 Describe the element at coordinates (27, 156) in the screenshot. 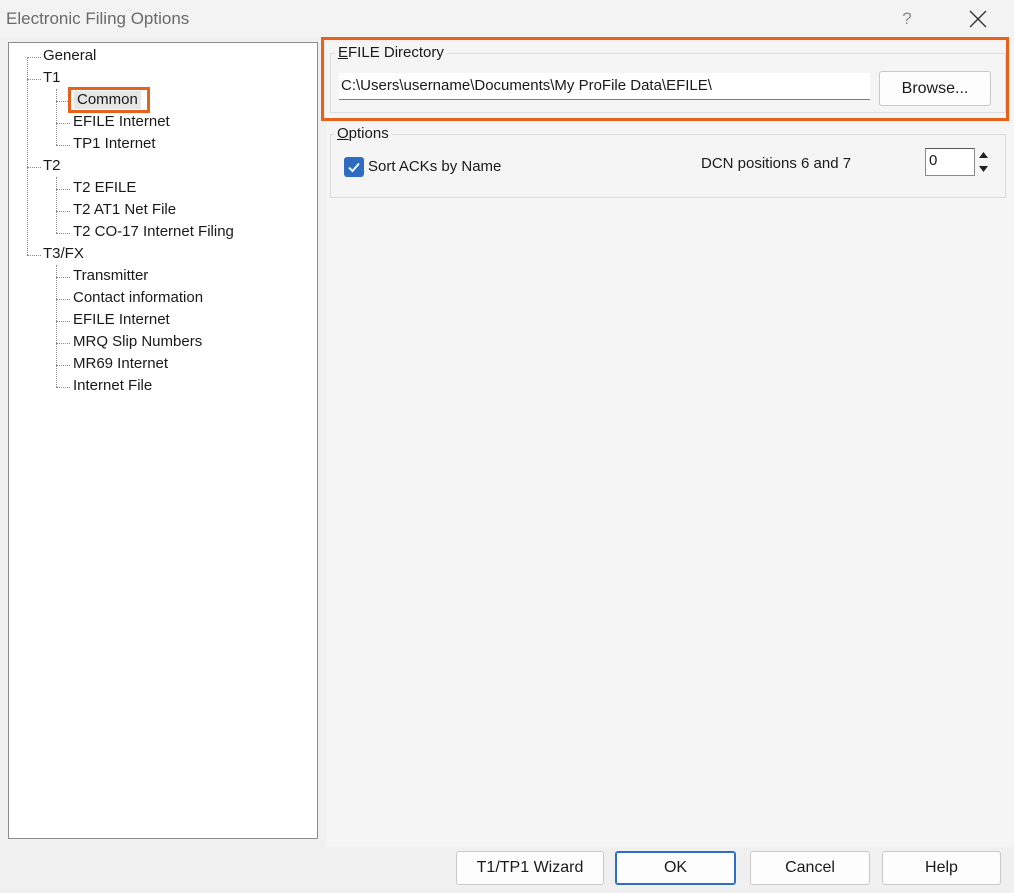

I see `tree-root-line` at that location.